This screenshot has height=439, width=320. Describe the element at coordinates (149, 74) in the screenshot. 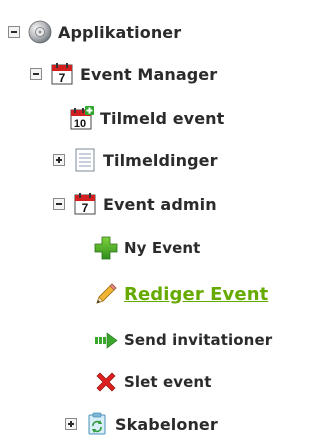

I see `tree-node-label: Event Manager` at that location.